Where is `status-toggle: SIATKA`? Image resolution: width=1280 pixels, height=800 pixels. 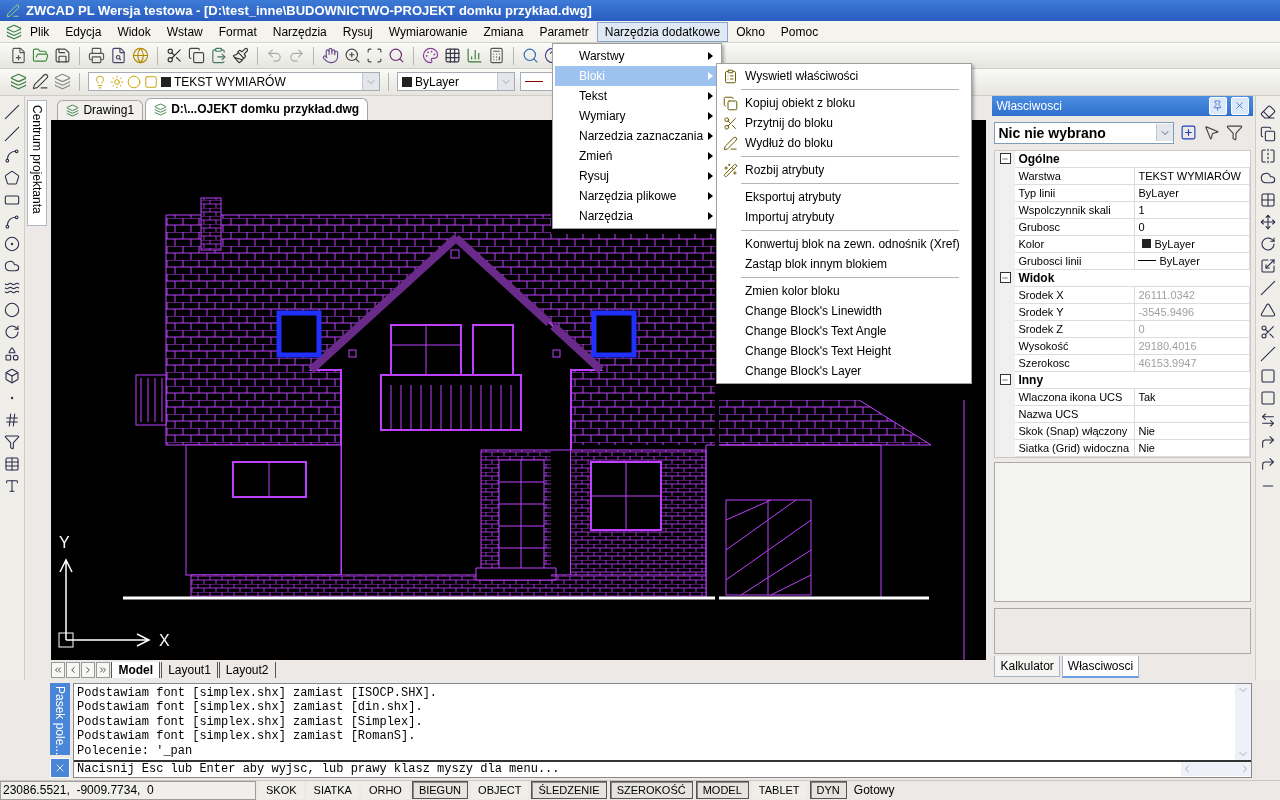
status-toggle: SIATKA is located at coordinates (332, 790).